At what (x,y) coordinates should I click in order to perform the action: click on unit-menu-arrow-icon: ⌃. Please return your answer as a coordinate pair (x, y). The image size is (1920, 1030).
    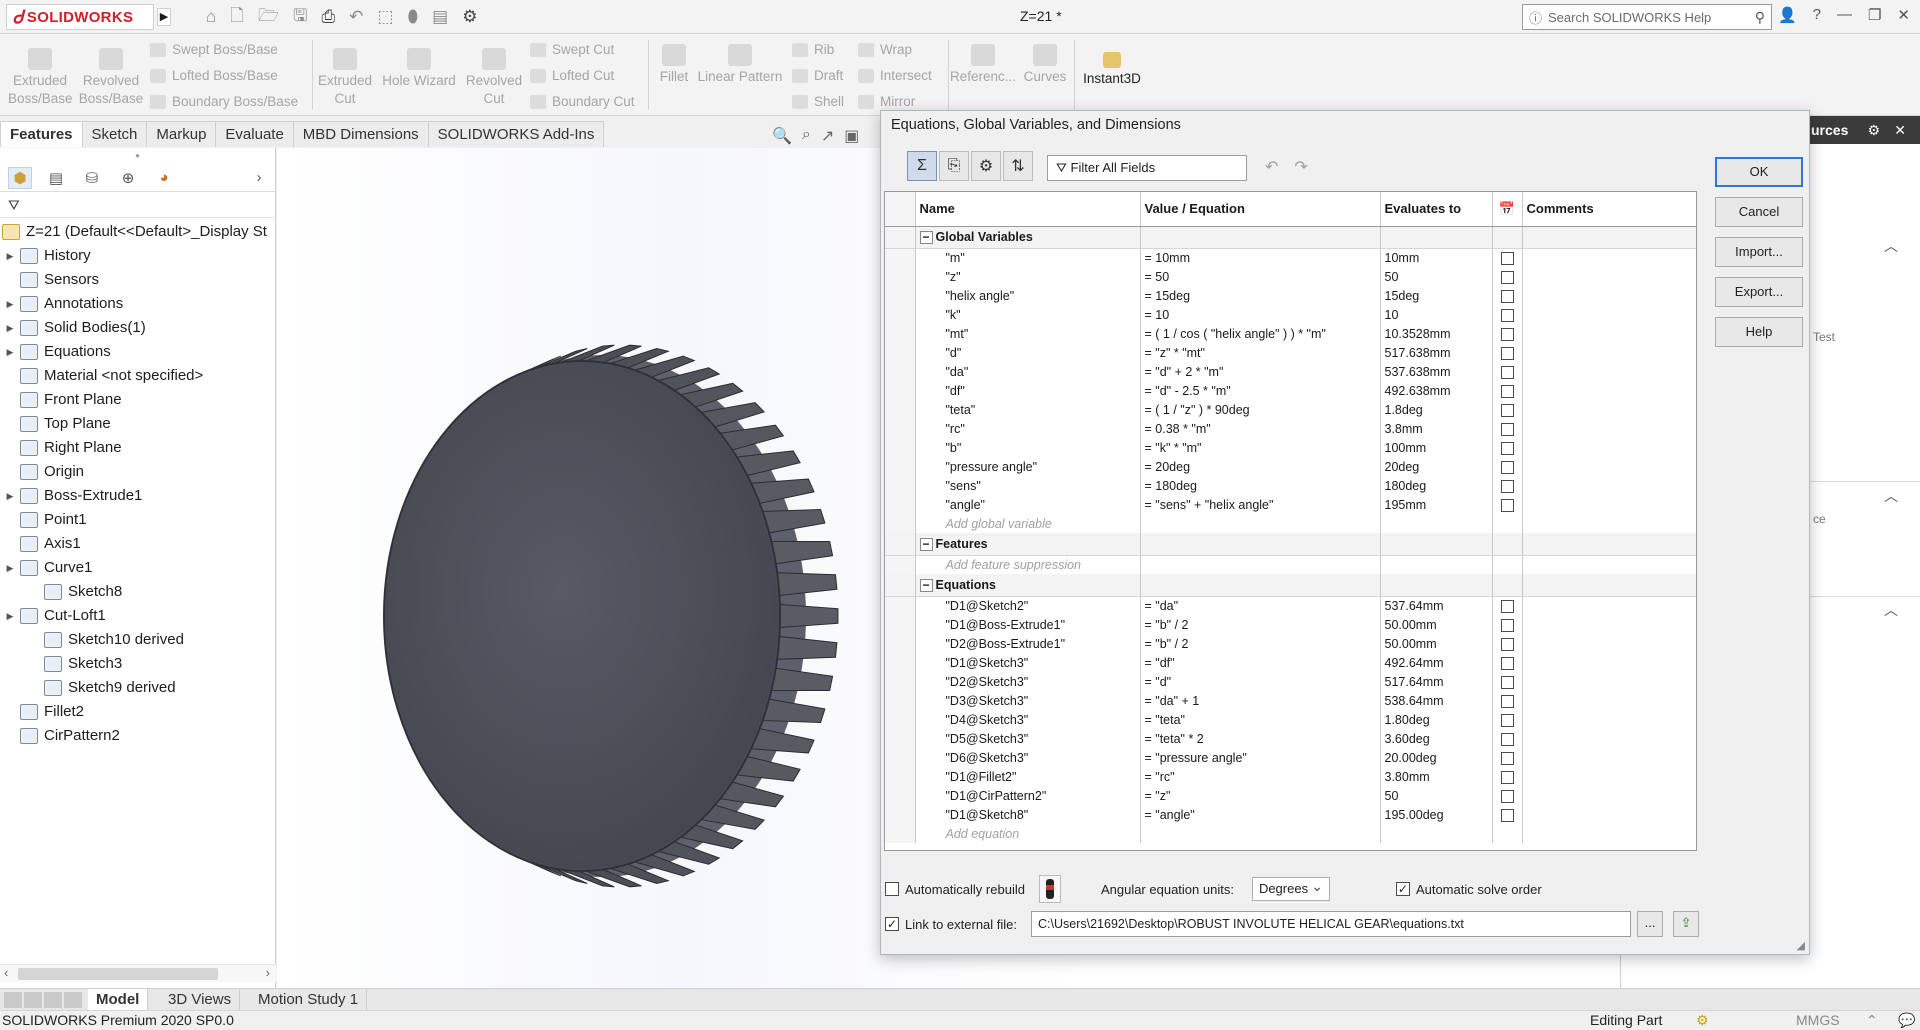
    Looking at the image, I should click on (1872, 1020).